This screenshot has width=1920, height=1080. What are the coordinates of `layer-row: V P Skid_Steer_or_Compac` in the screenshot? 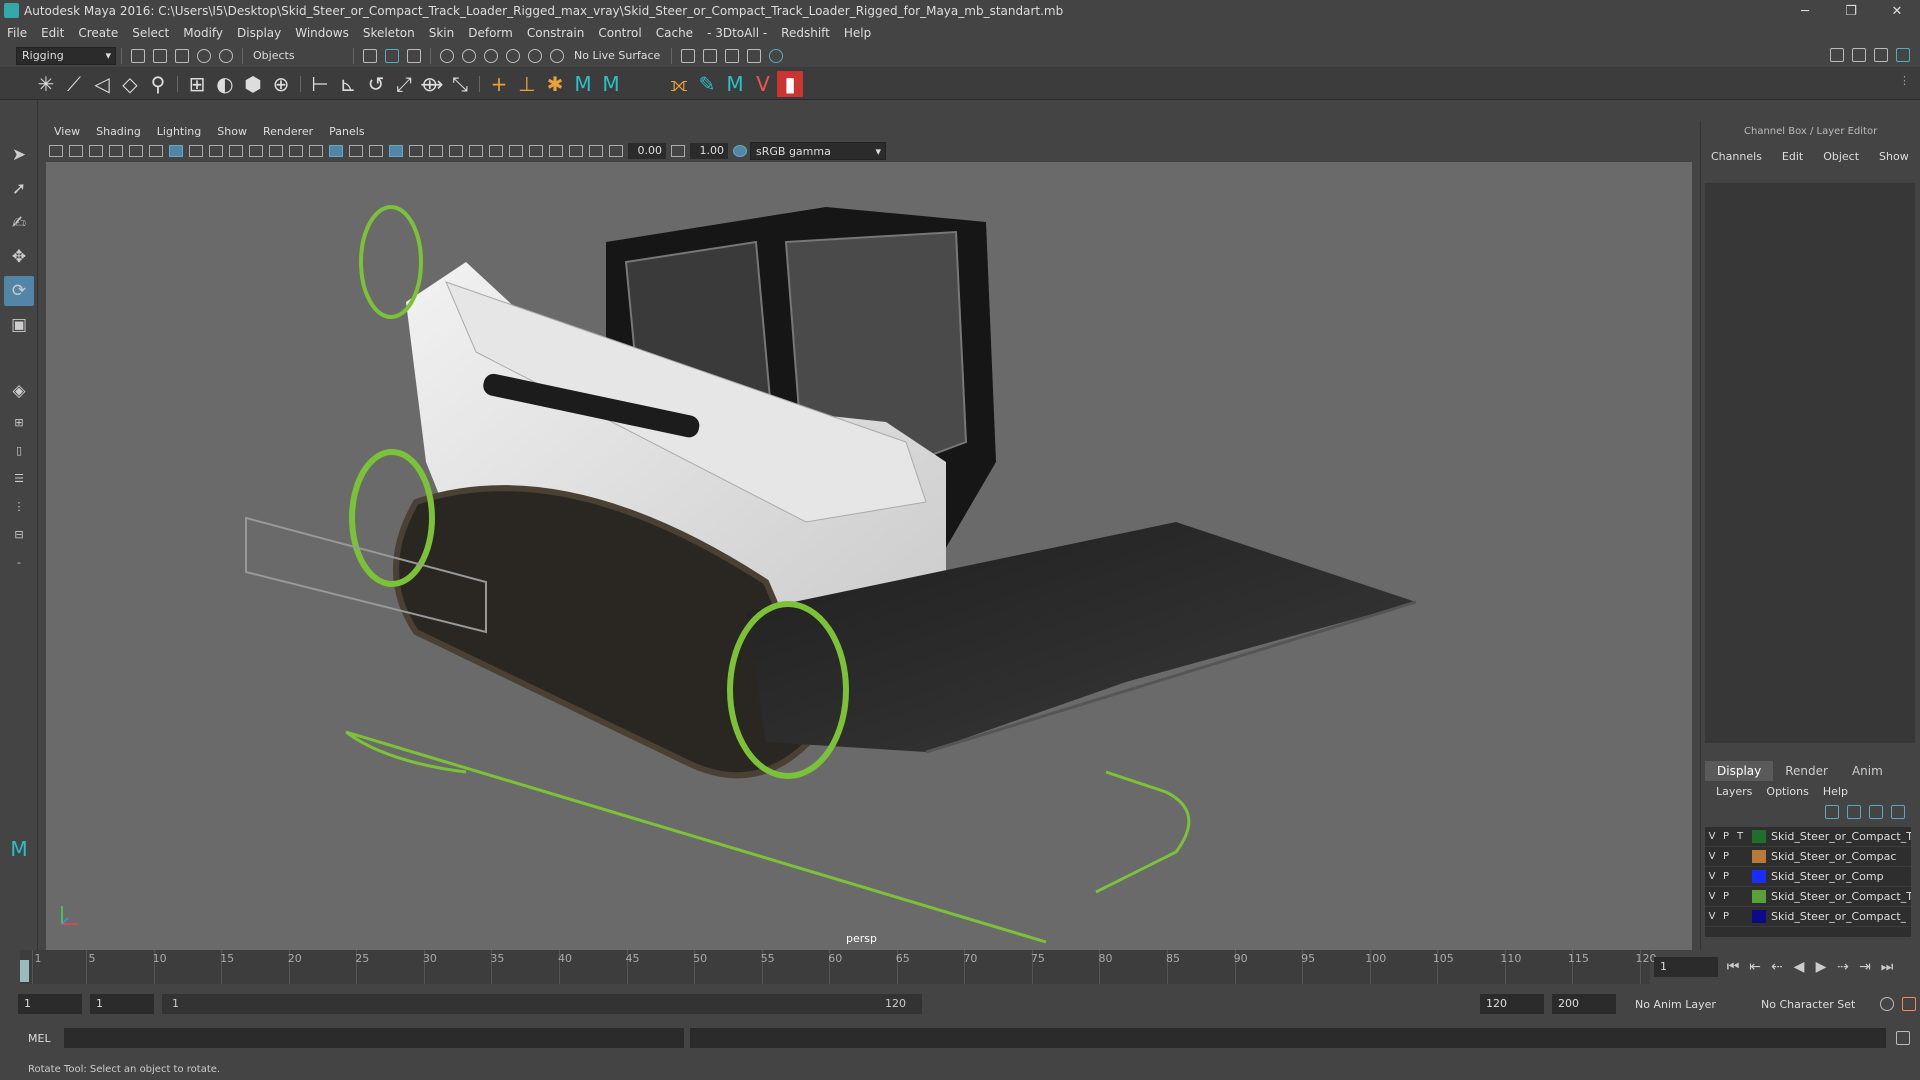 It's located at (1808, 857).